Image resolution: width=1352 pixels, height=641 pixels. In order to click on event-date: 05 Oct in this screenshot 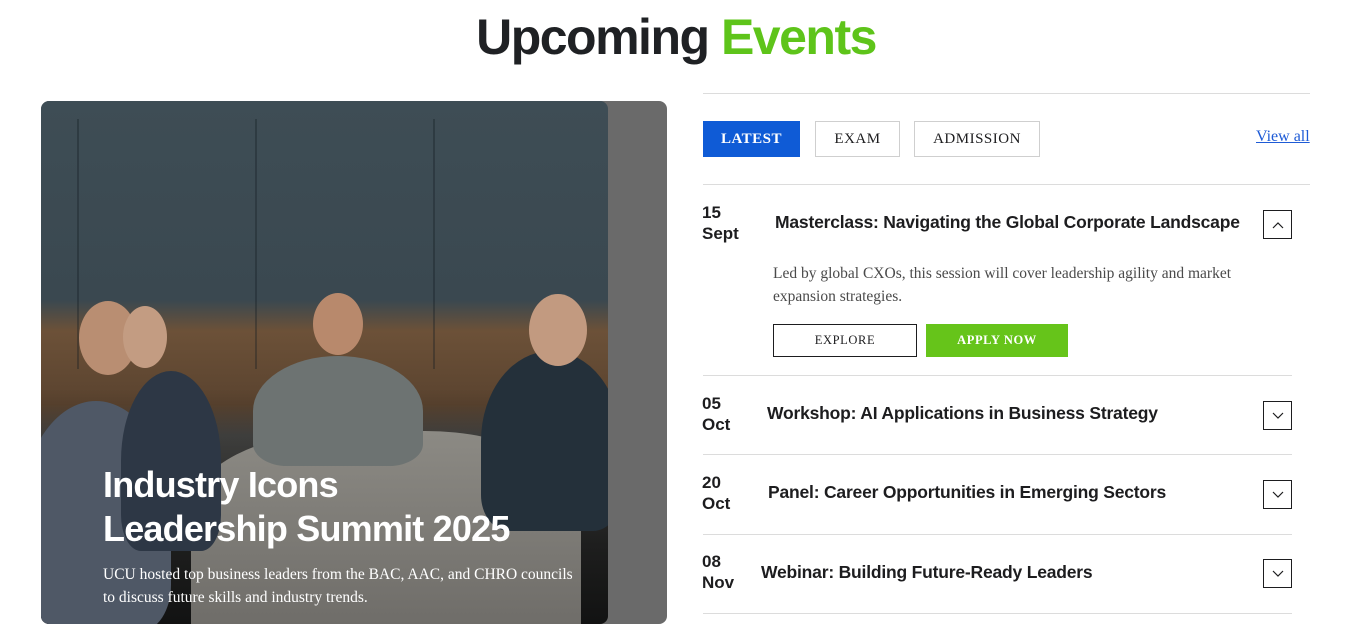, I will do `click(716, 414)`.